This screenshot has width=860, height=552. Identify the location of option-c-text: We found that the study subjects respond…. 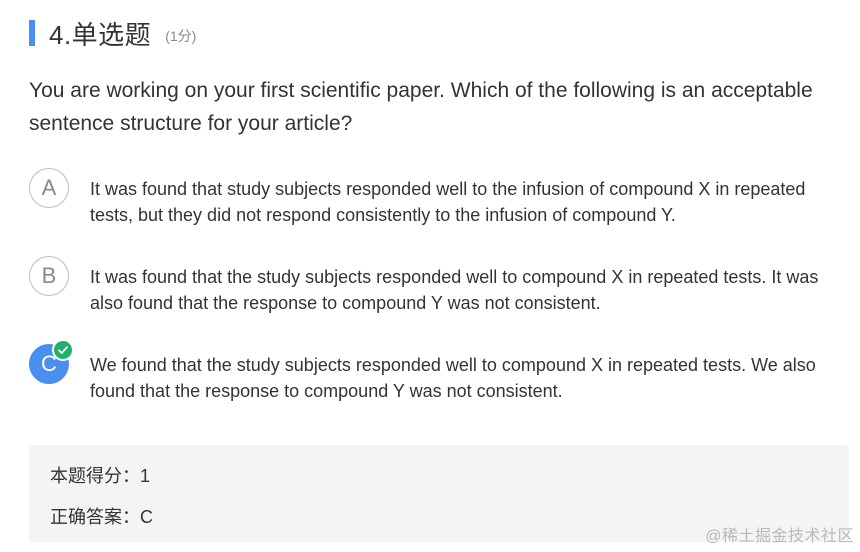
(453, 378).